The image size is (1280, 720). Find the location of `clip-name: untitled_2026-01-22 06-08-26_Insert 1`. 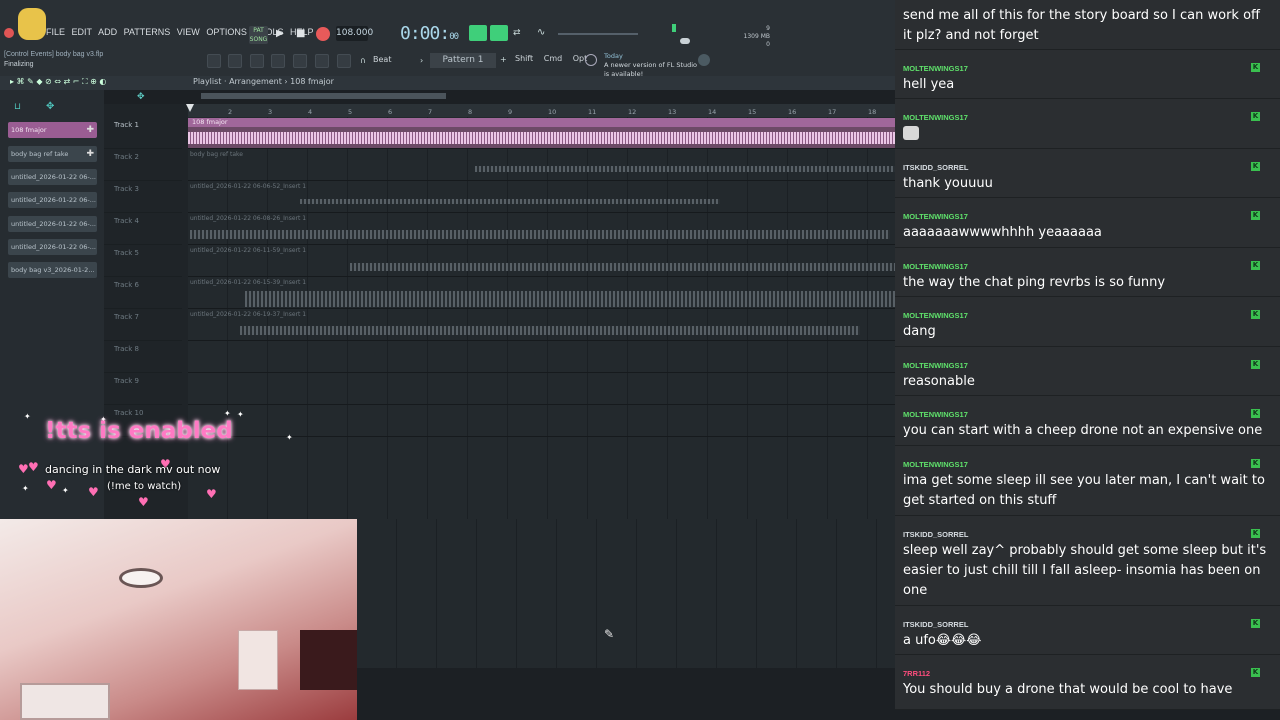

clip-name: untitled_2026-01-22 06-08-26_Insert 1 is located at coordinates (248, 218).